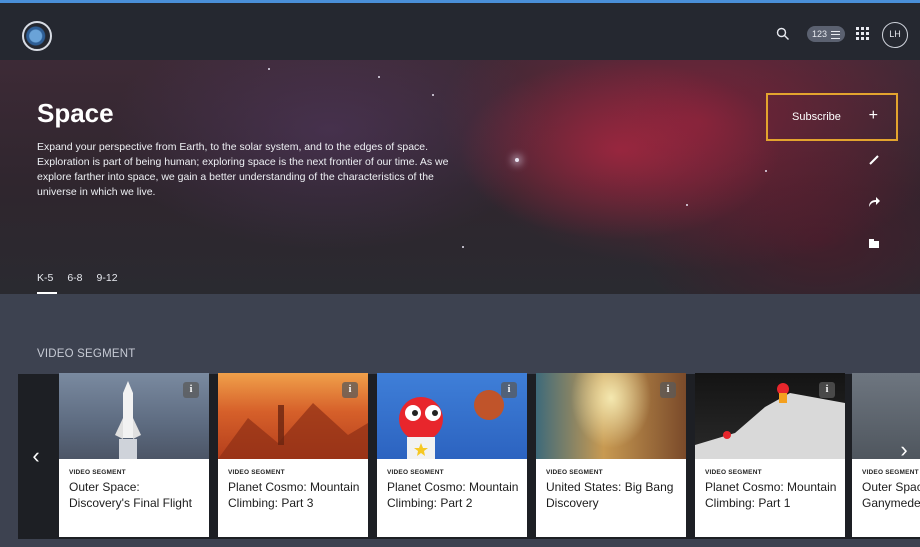  I want to click on grade-band-selector: 123, so click(826, 34).